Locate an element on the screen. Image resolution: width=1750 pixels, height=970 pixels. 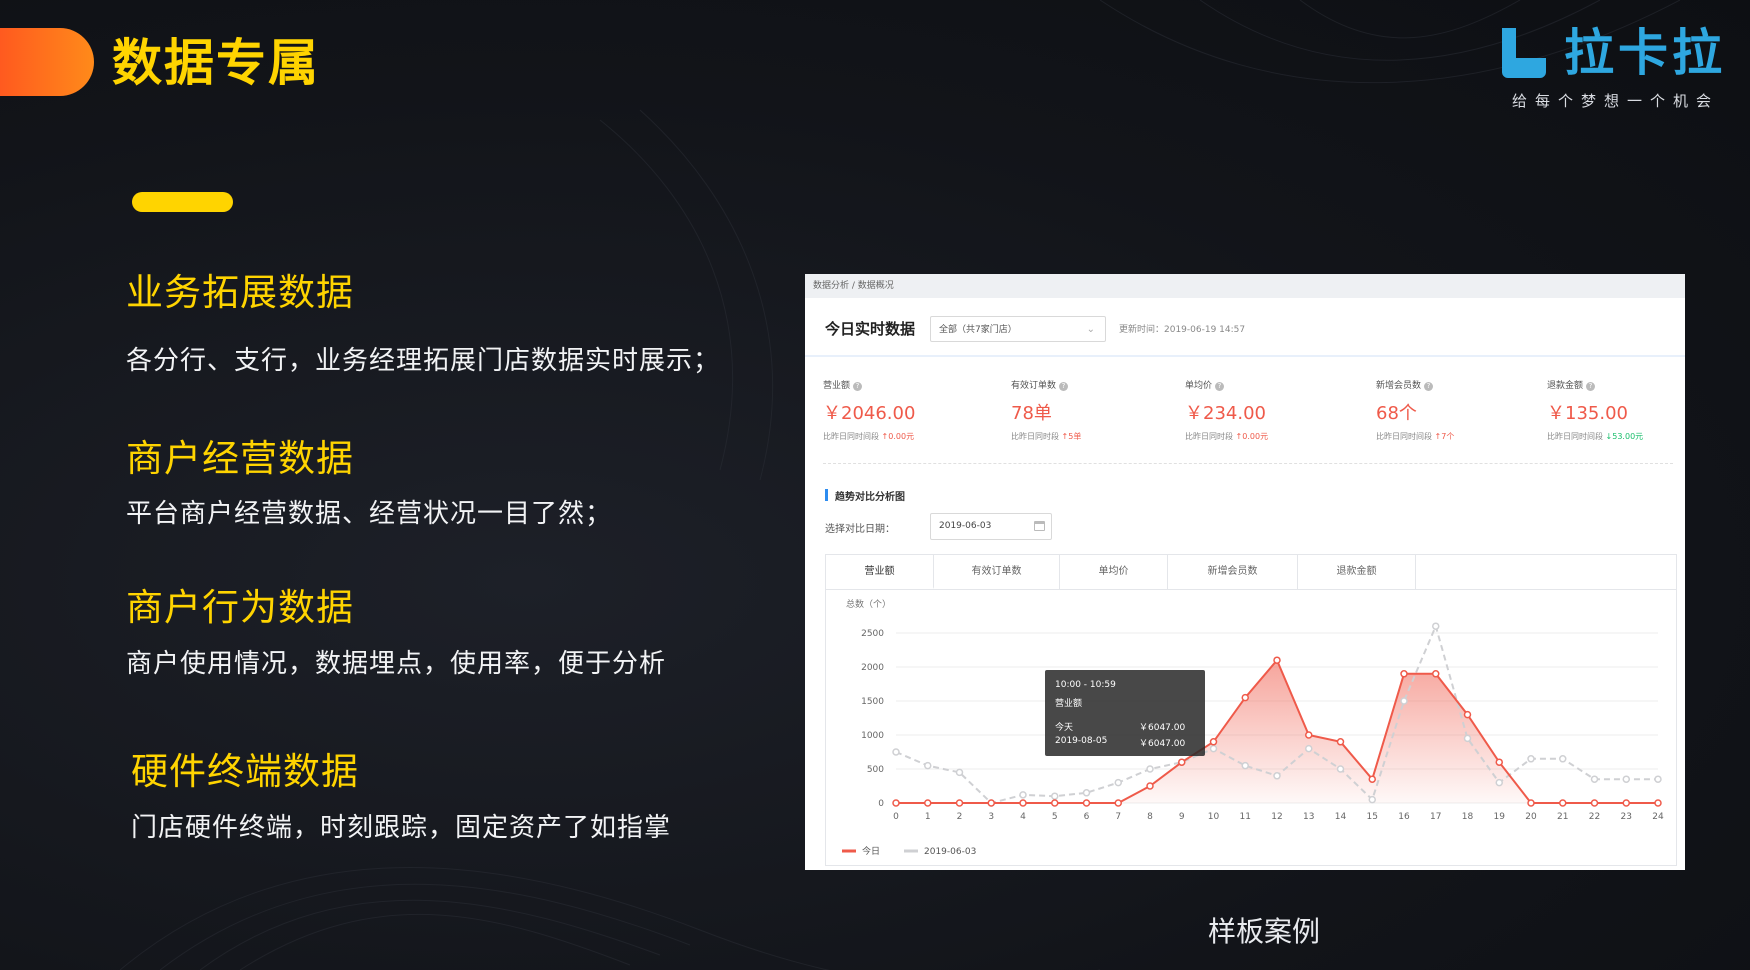
y-tick-label: 0 is located at coordinates (881, 804).